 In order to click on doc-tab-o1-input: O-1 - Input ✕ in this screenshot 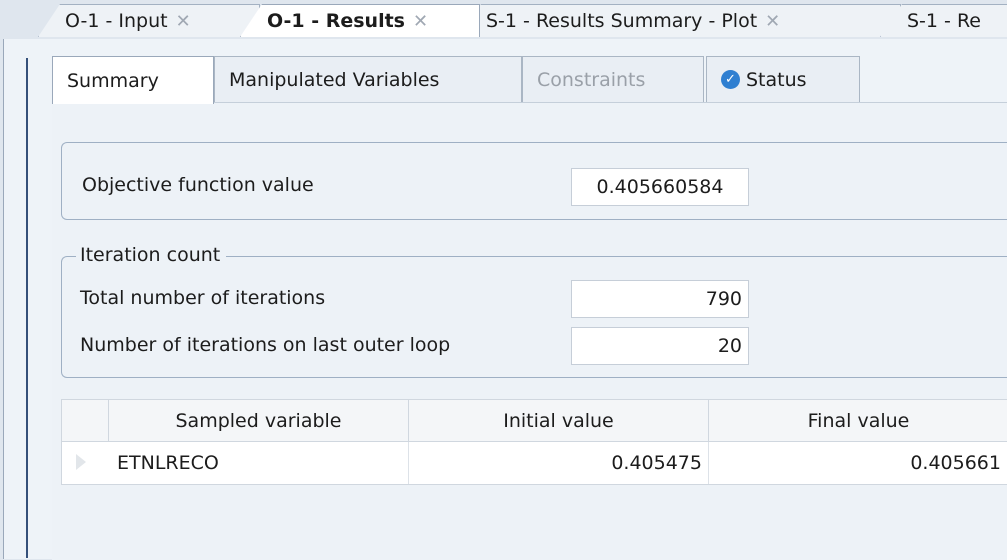, I will do `click(149, 20)`.